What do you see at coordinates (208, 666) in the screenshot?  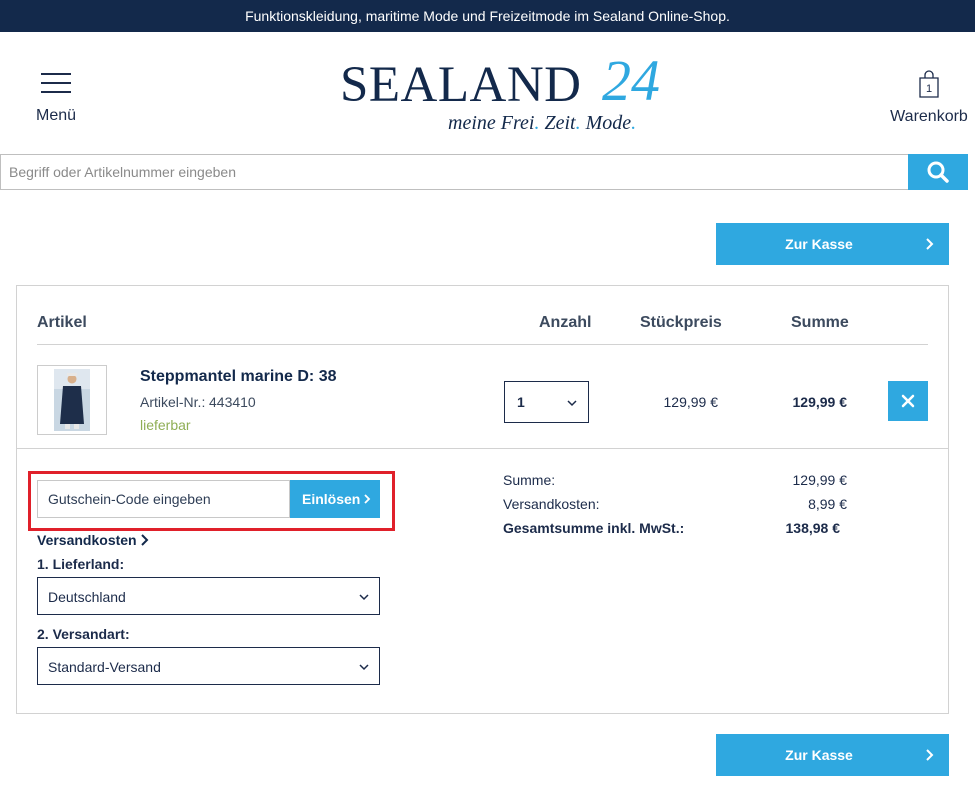 I see `shipping-method-select: Standard-Versand` at bounding box center [208, 666].